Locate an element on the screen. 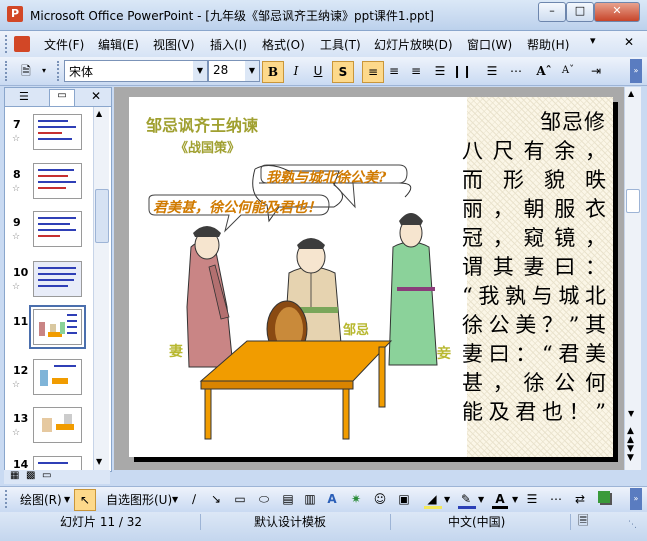 This screenshot has width=647, height=541. maximize-button: □ is located at coordinates (580, 12).